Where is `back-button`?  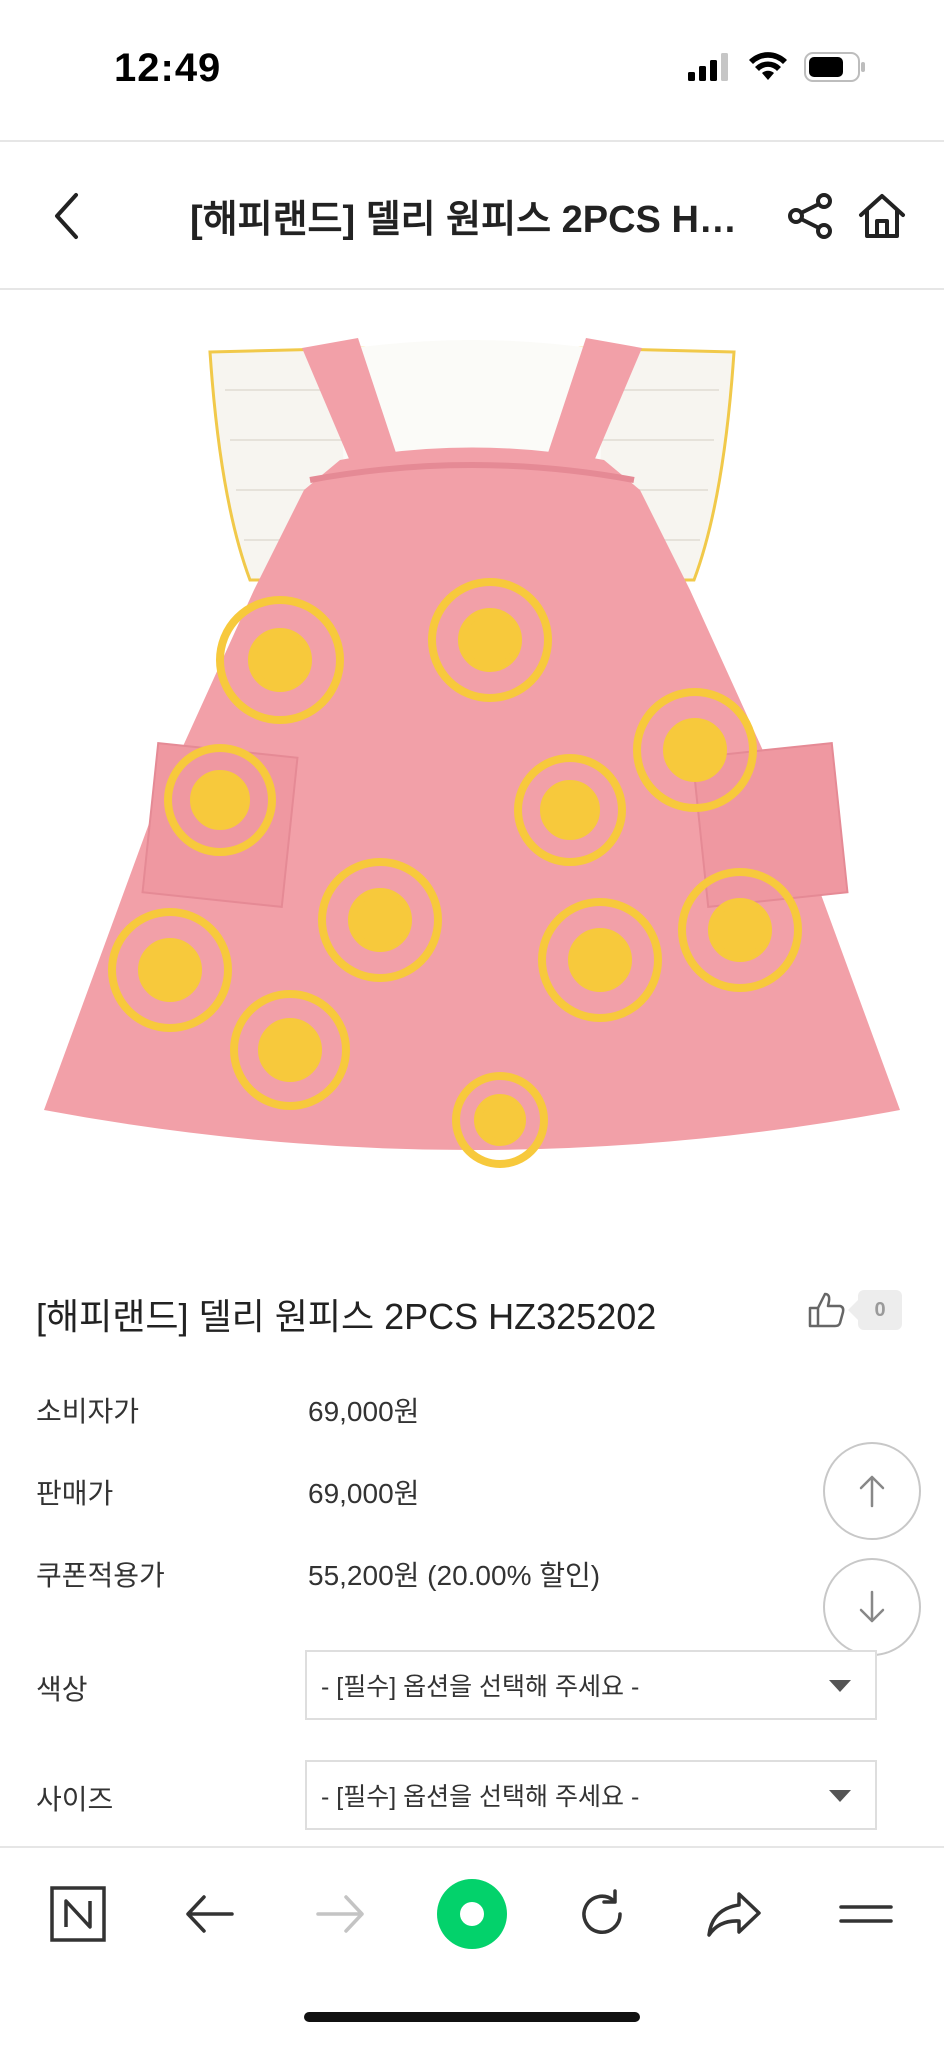
back-button is located at coordinates (66, 216).